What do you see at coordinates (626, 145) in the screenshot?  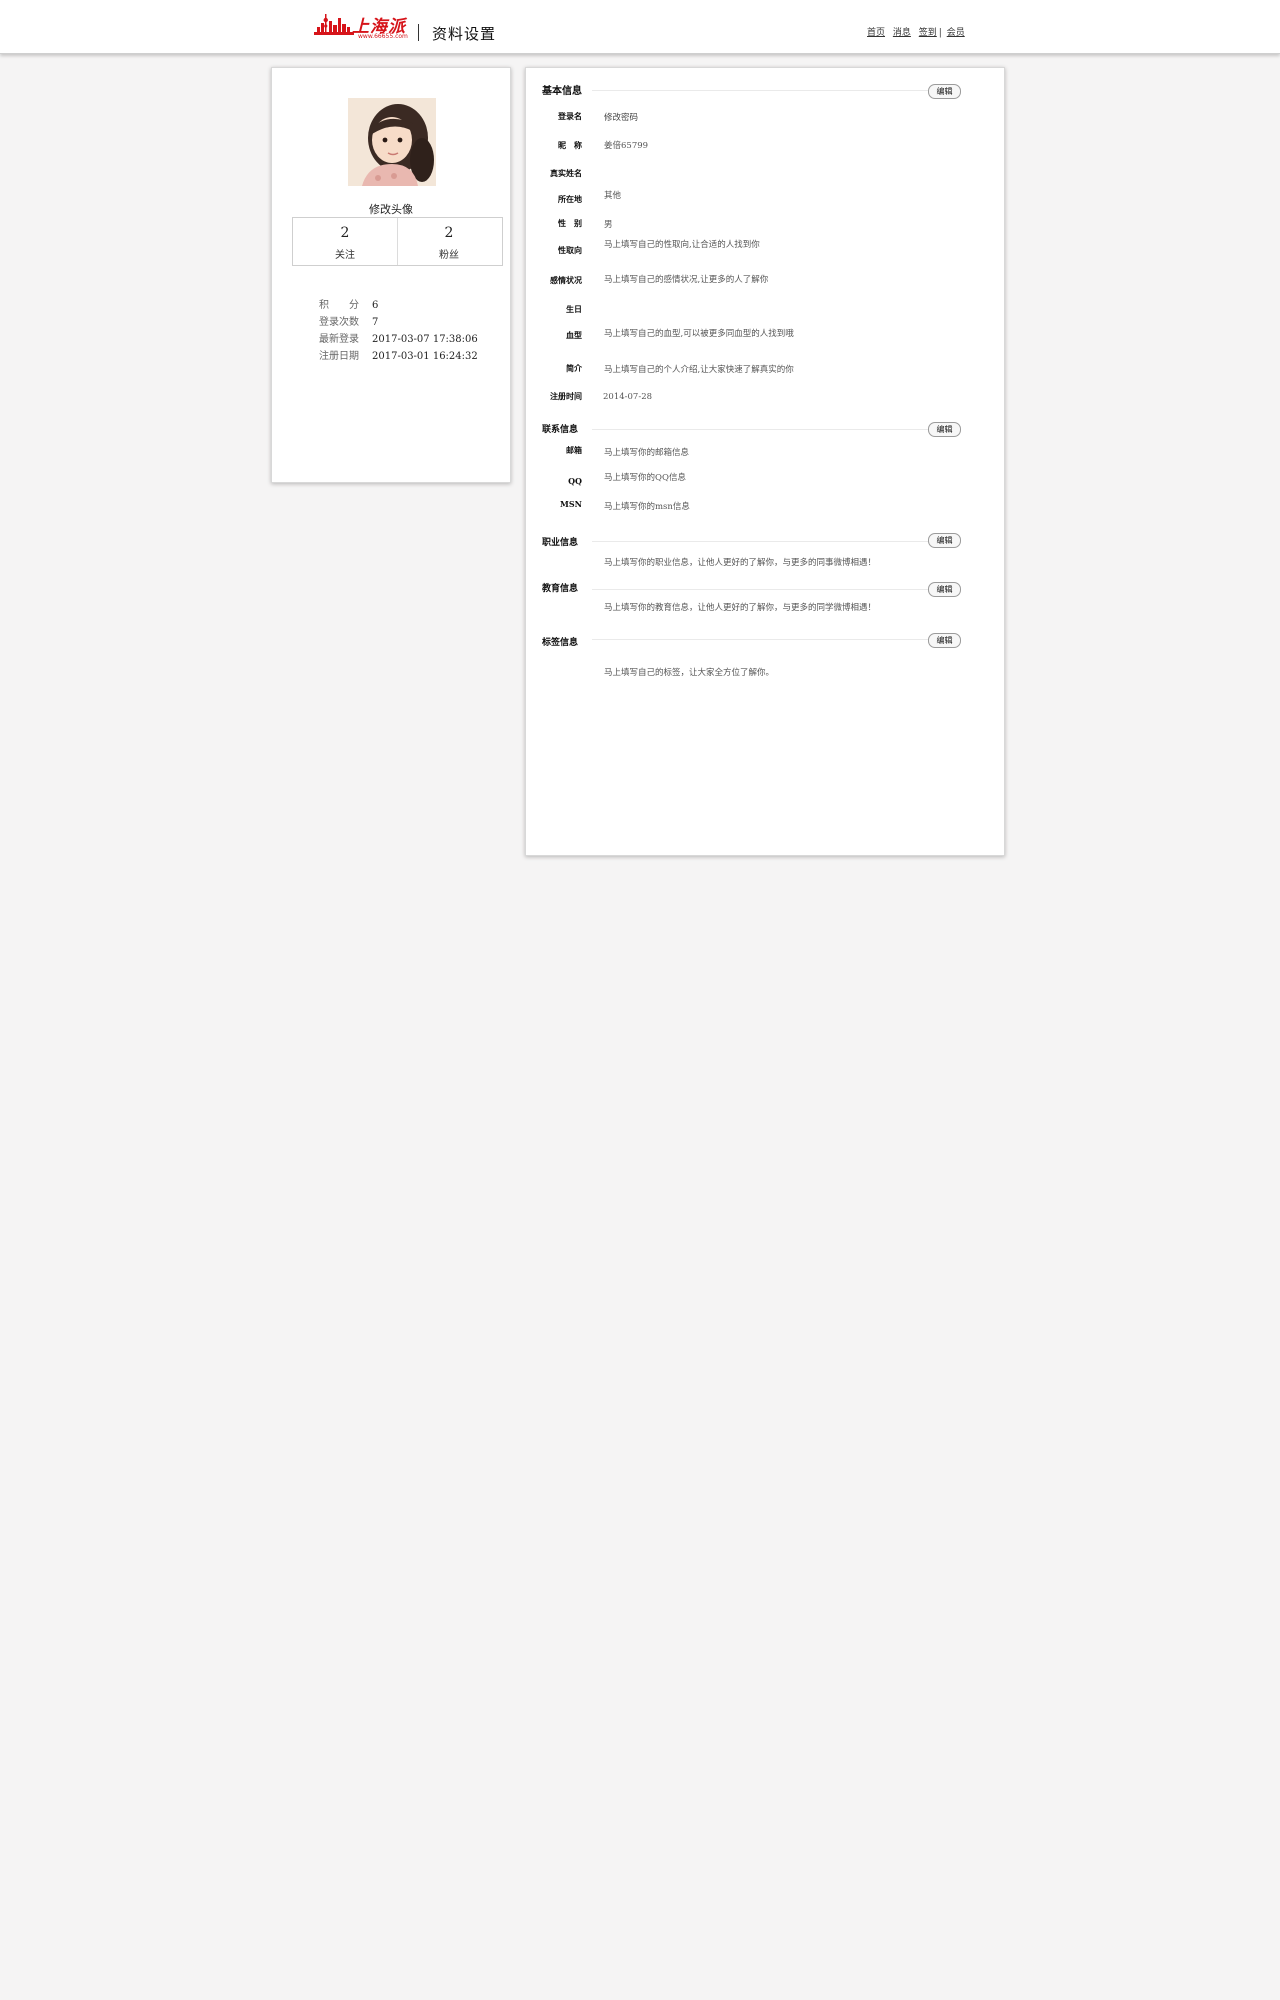 I see `field-value-nickname: 姜倍65799` at bounding box center [626, 145].